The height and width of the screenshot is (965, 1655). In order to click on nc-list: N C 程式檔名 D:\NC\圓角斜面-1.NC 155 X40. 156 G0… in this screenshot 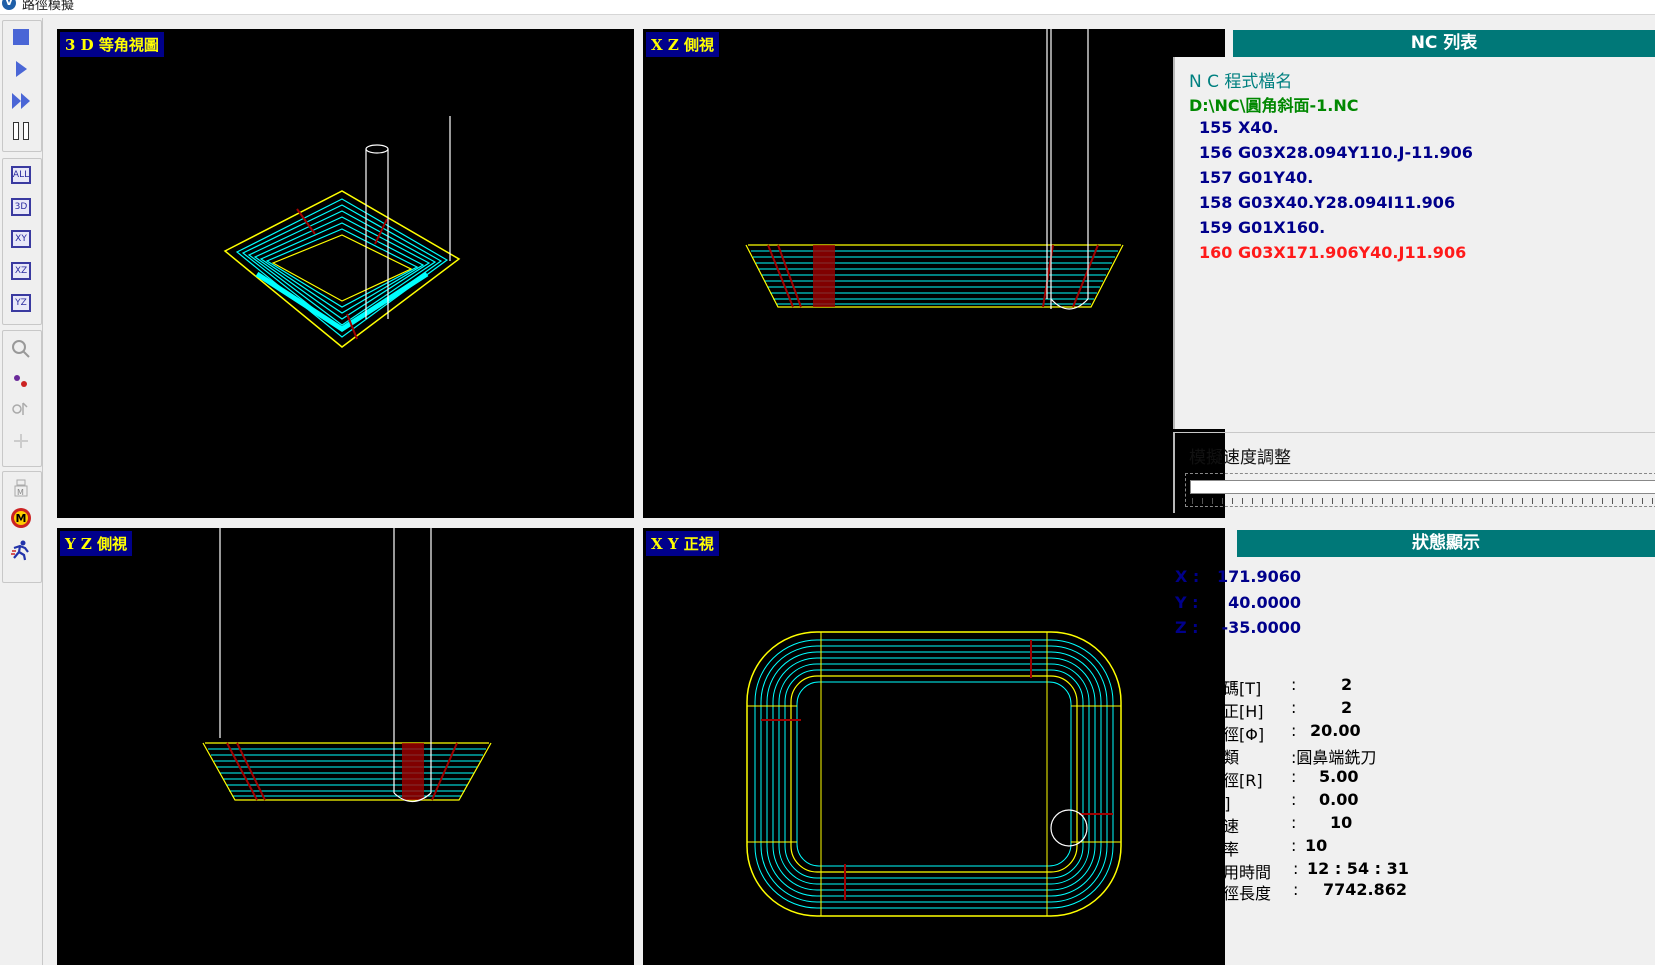, I will do `click(1414, 243)`.